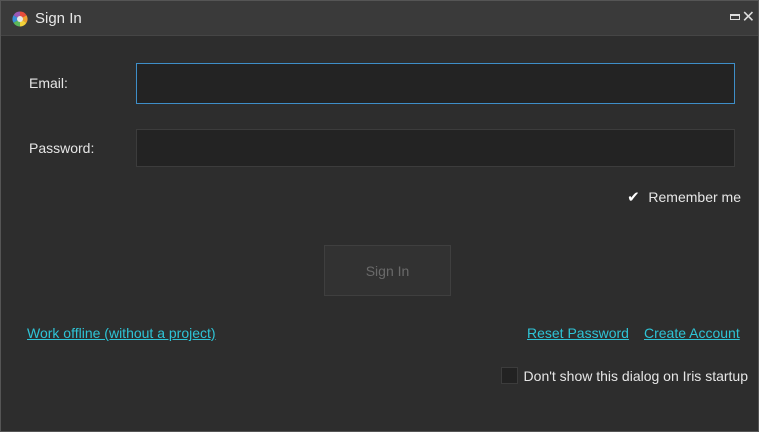 This screenshot has height=432, width=759. Describe the element at coordinates (435, 148) in the screenshot. I see `password-field` at that location.